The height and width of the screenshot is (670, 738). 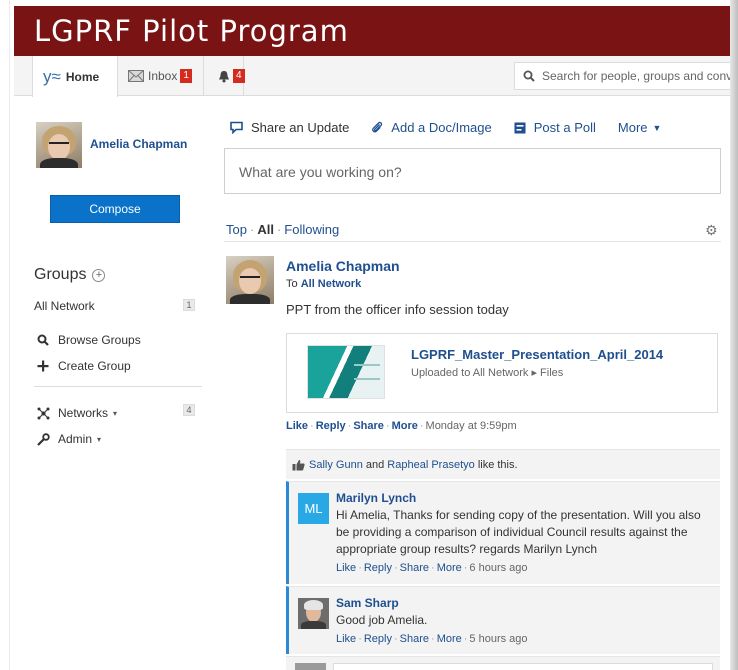 I want to click on reply-input-partial, so click(x=503, y=663).